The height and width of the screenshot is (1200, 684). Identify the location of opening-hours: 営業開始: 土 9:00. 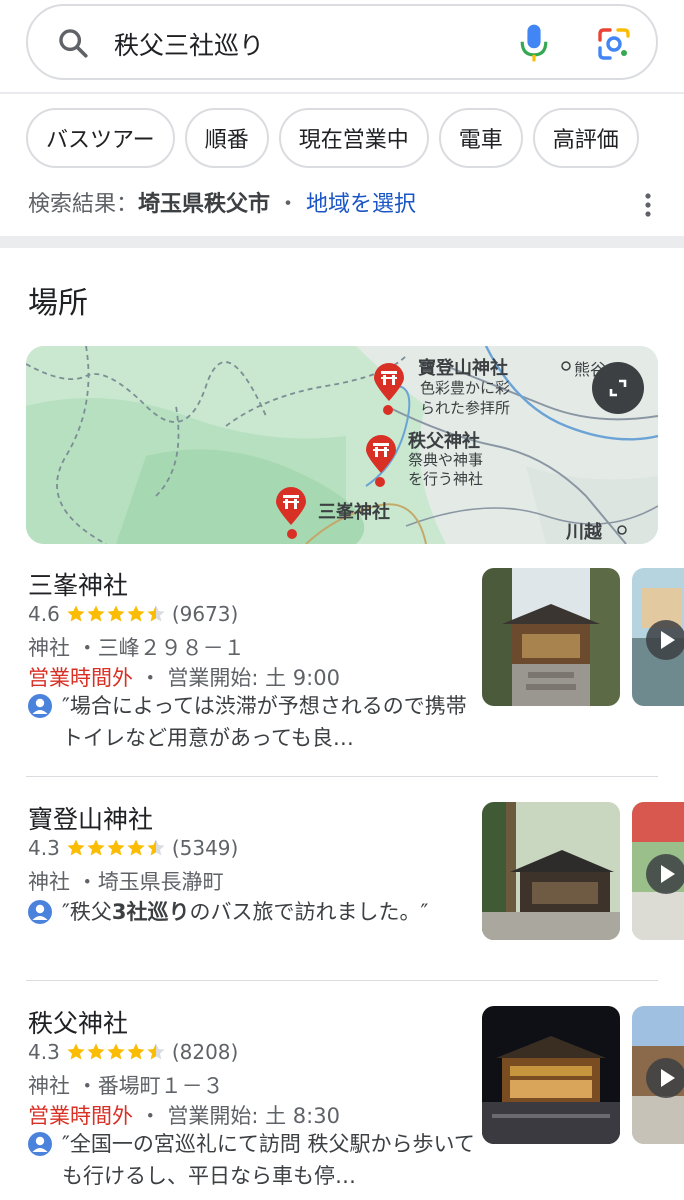
(253, 678).